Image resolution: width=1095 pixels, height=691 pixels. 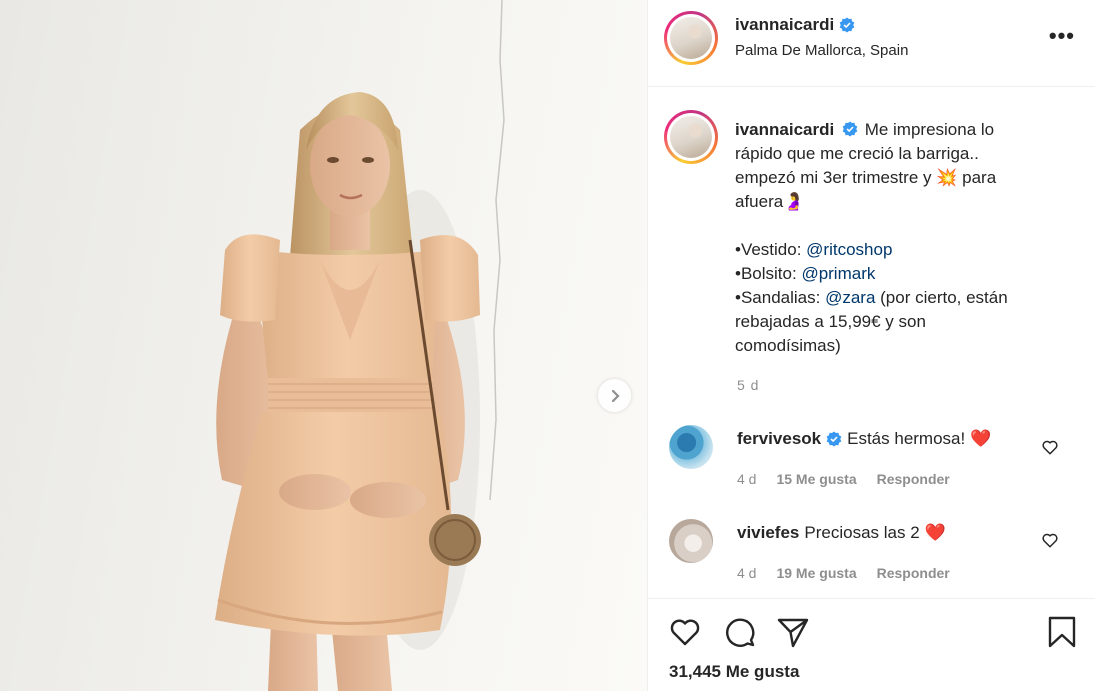 What do you see at coordinates (929, 129) in the screenshot?
I see `caption-line: Me impresiona lo` at bounding box center [929, 129].